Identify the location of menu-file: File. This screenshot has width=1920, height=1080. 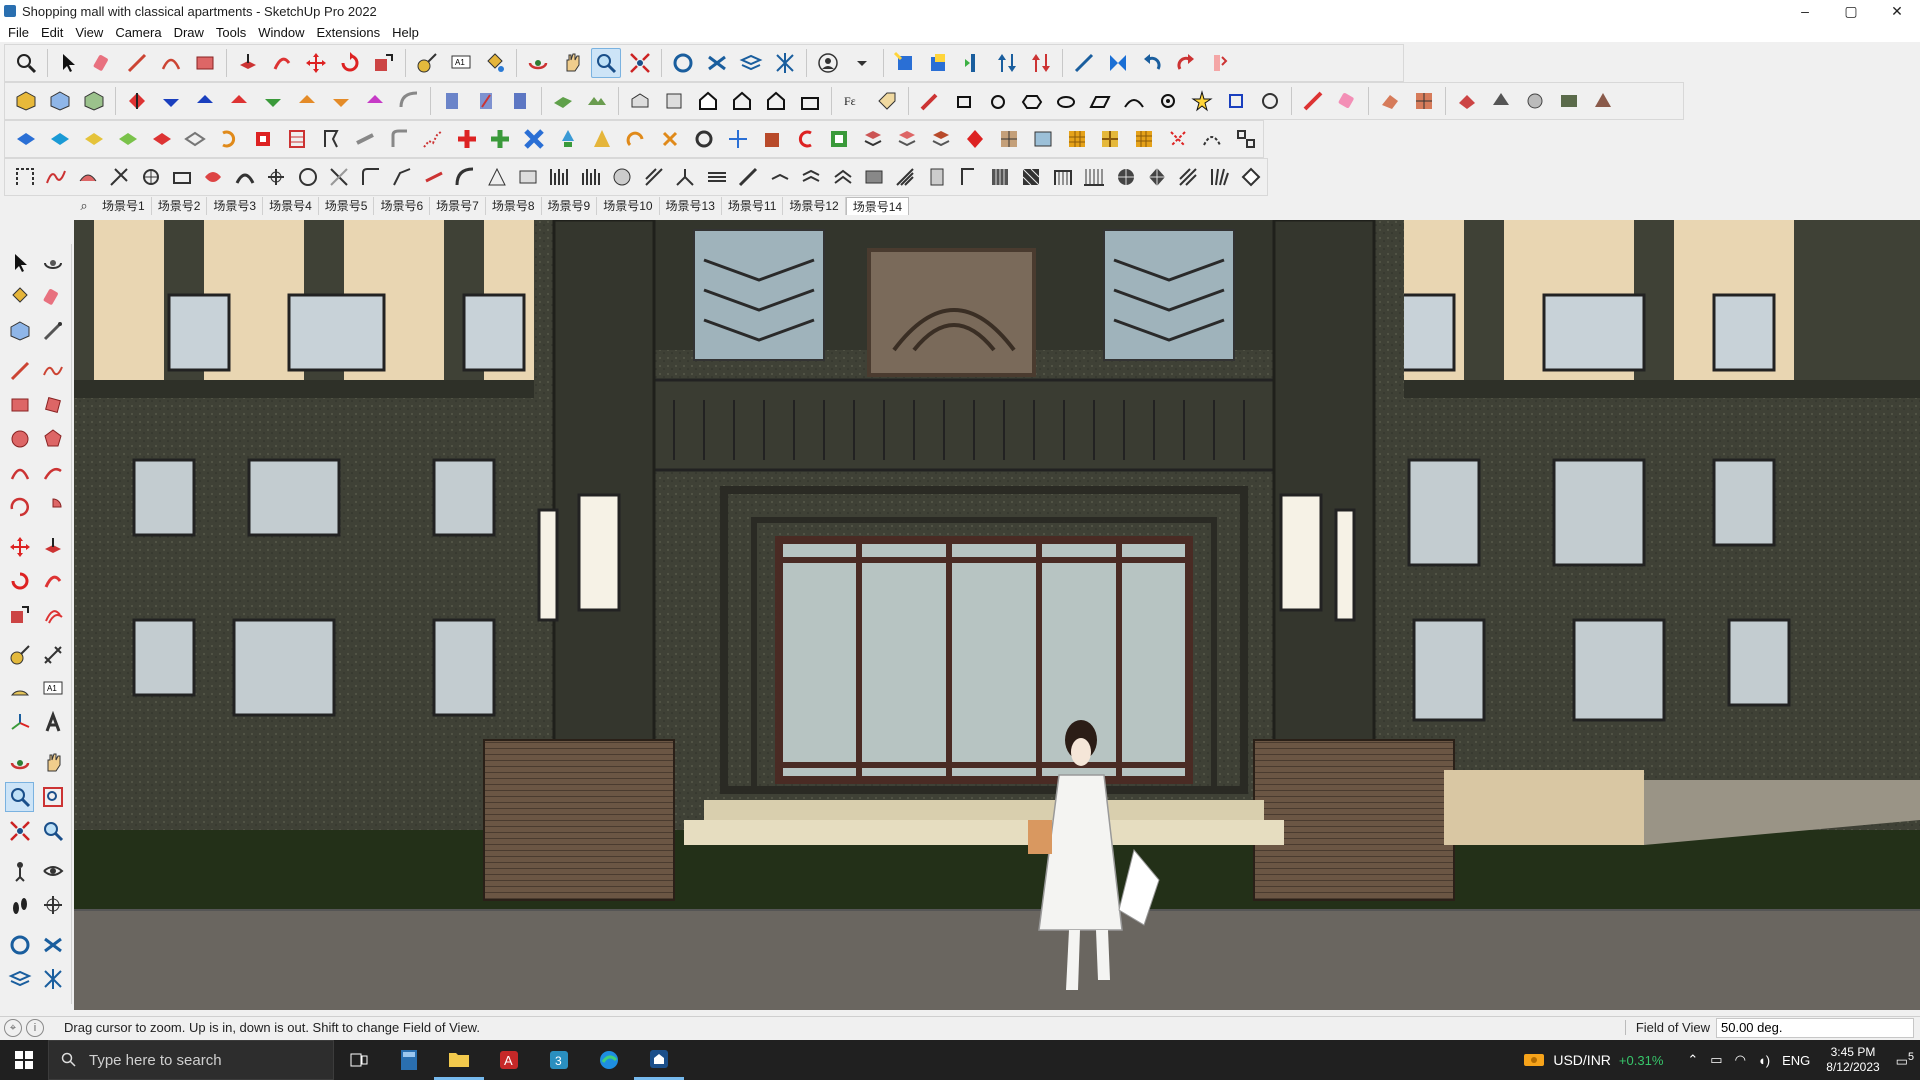
(18, 32).